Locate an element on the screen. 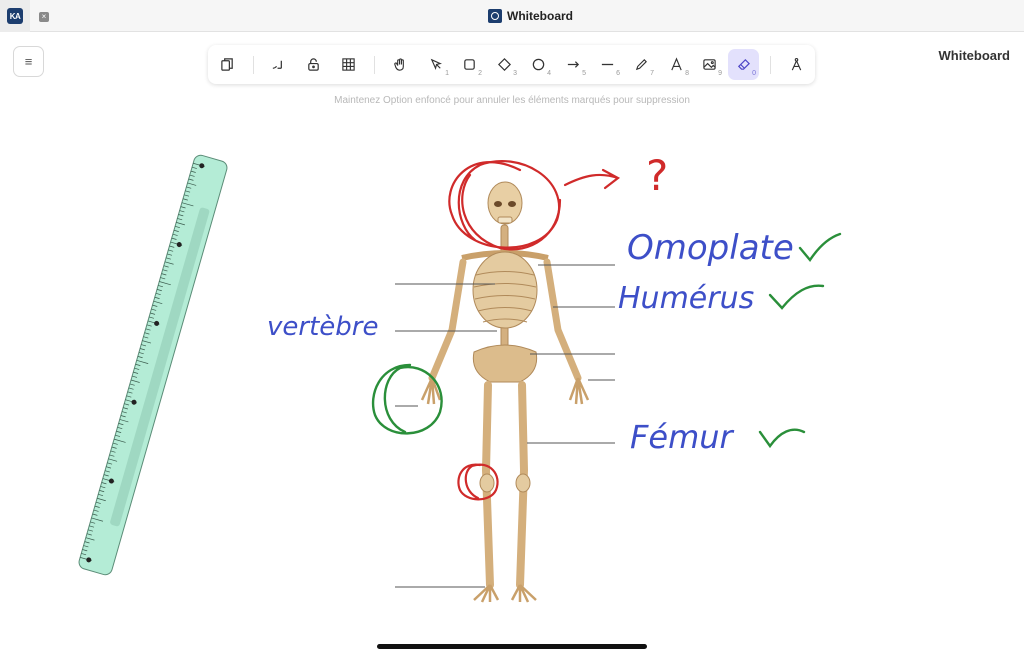  library-button is located at coordinates (227, 64).